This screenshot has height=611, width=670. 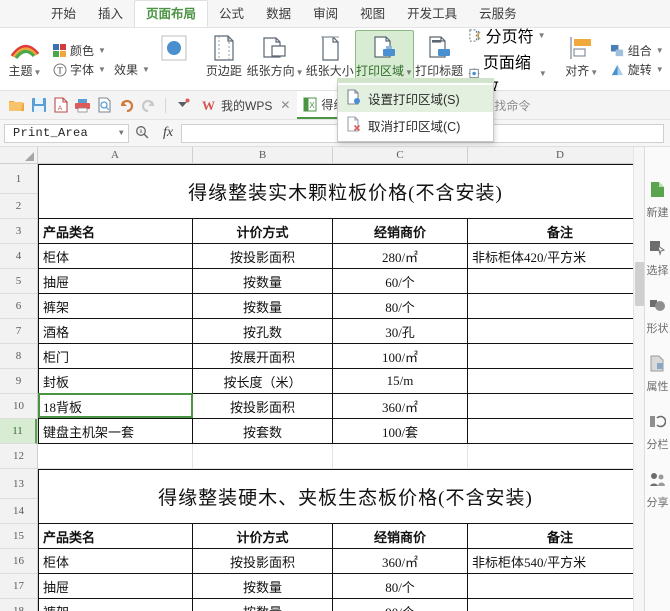 I want to click on cell-C3: 经销商价, so click(x=400, y=231).